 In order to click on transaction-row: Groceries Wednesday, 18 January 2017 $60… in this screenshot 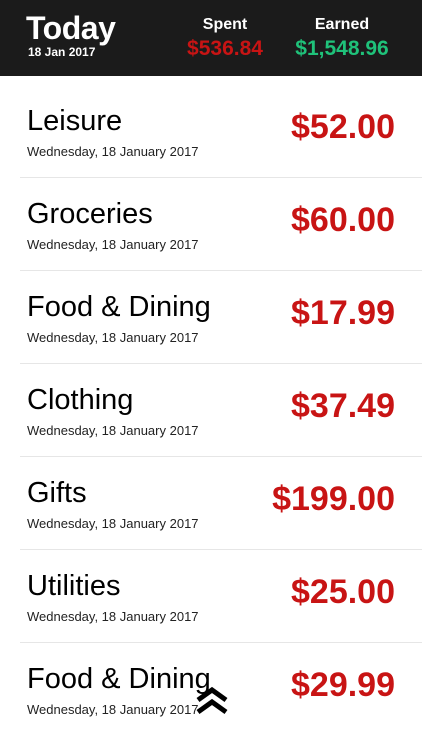, I will do `click(221, 224)`.